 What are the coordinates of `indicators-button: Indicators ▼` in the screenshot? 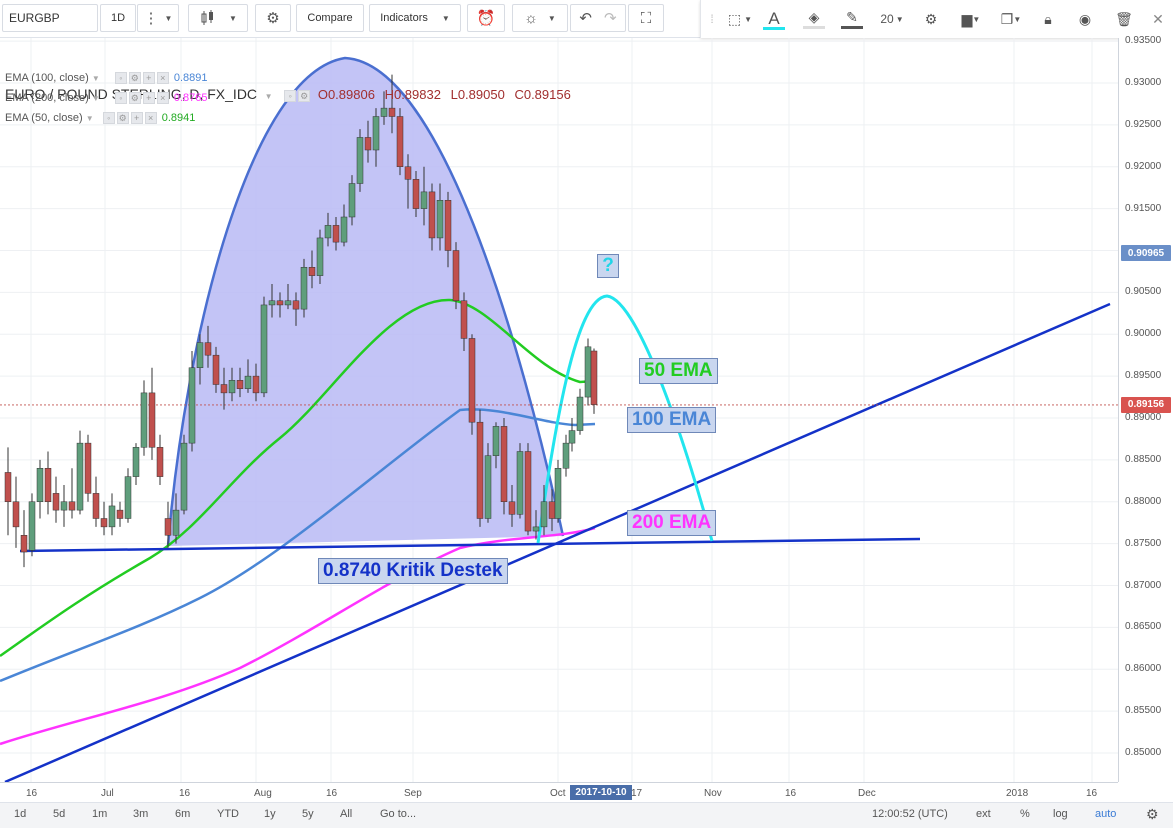 It's located at (415, 18).